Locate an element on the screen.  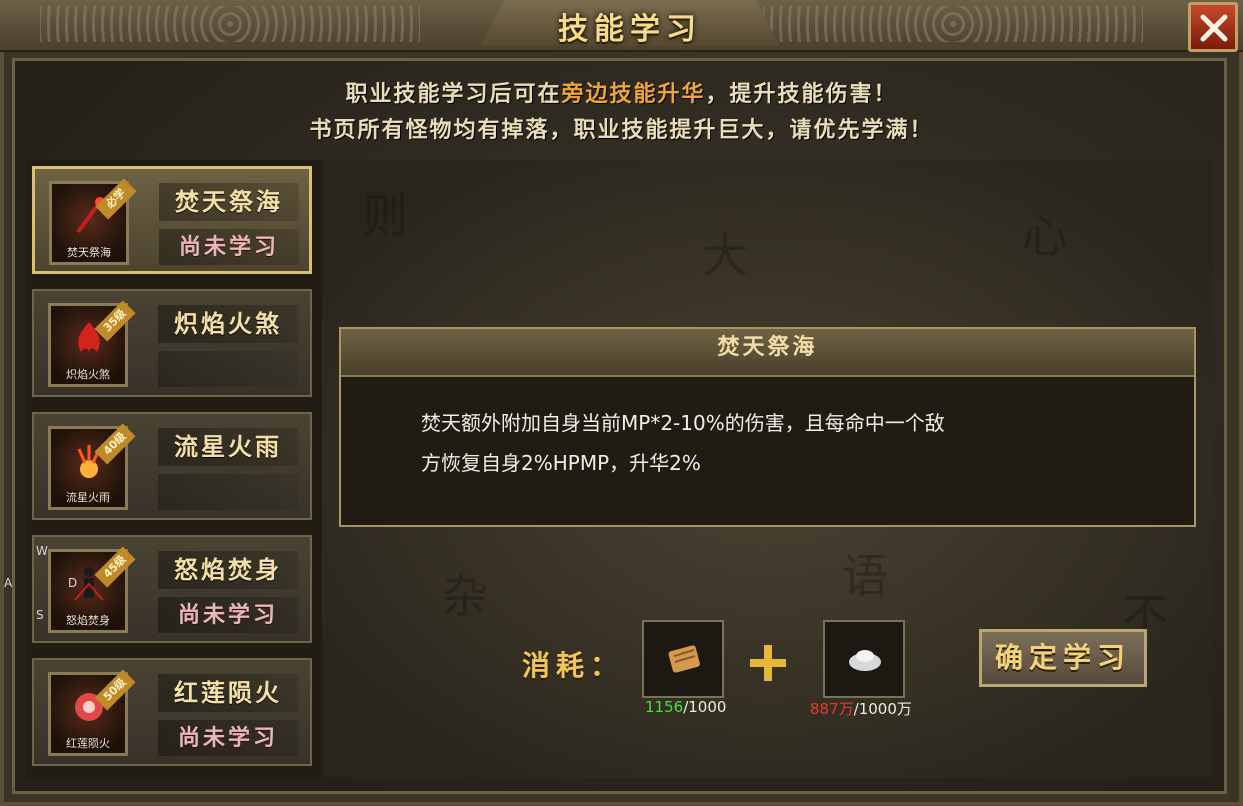
cost-item-1-slot is located at coordinates (683, 659).